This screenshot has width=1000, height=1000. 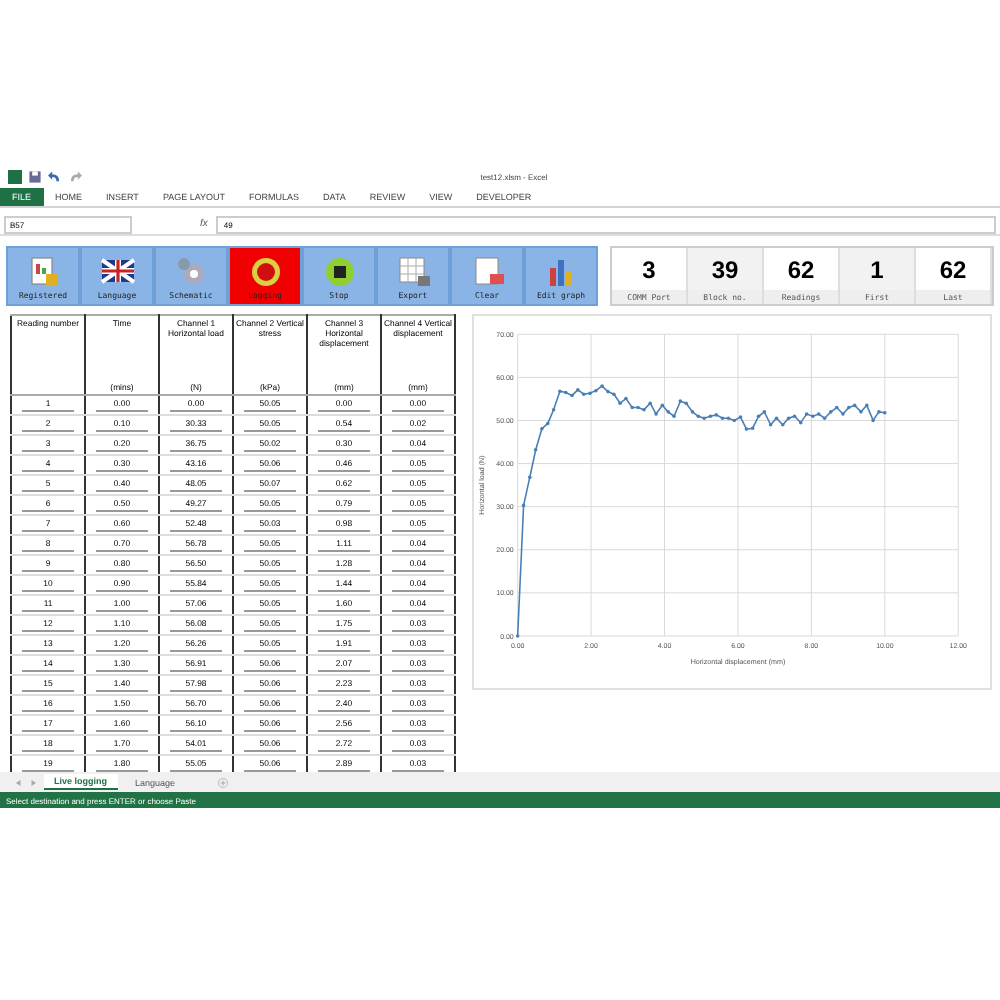 I want to click on redo-icon, so click(x=75, y=176).